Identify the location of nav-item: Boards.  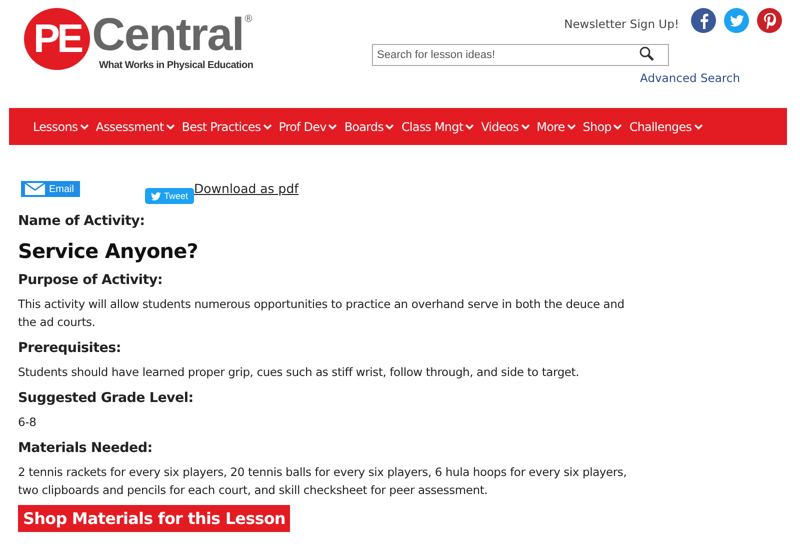
(369, 127).